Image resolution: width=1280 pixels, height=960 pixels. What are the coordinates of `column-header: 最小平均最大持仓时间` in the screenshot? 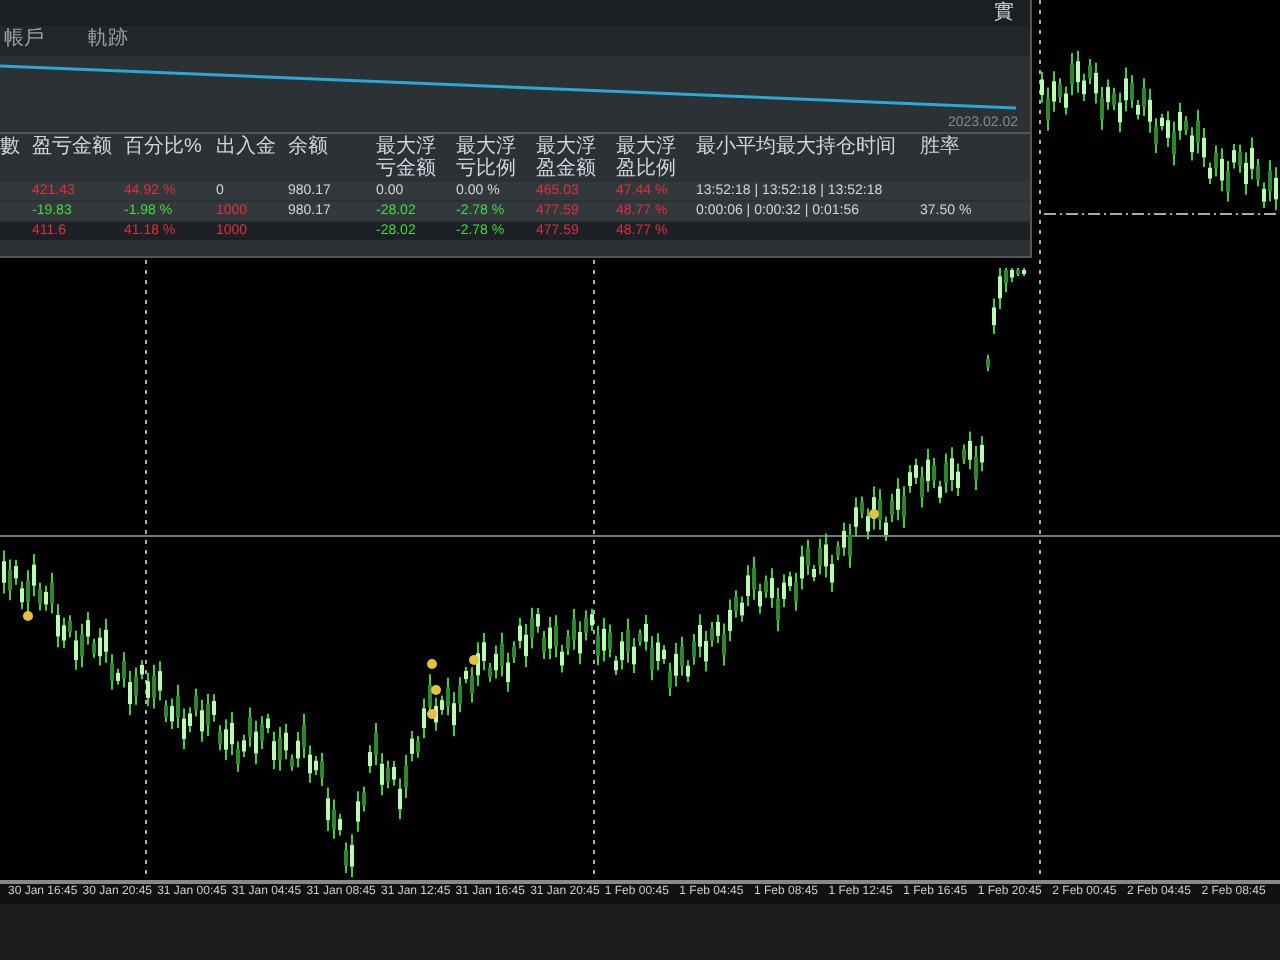 It's located at (796, 147).